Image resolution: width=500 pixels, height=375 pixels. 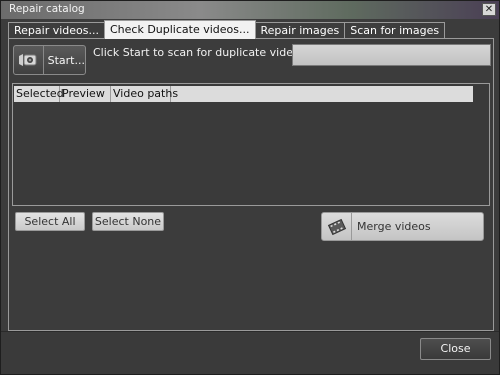 What do you see at coordinates (50, 221) in the screenshot?
I see `select-all-button: Select All` at bounding box center [50, 221].